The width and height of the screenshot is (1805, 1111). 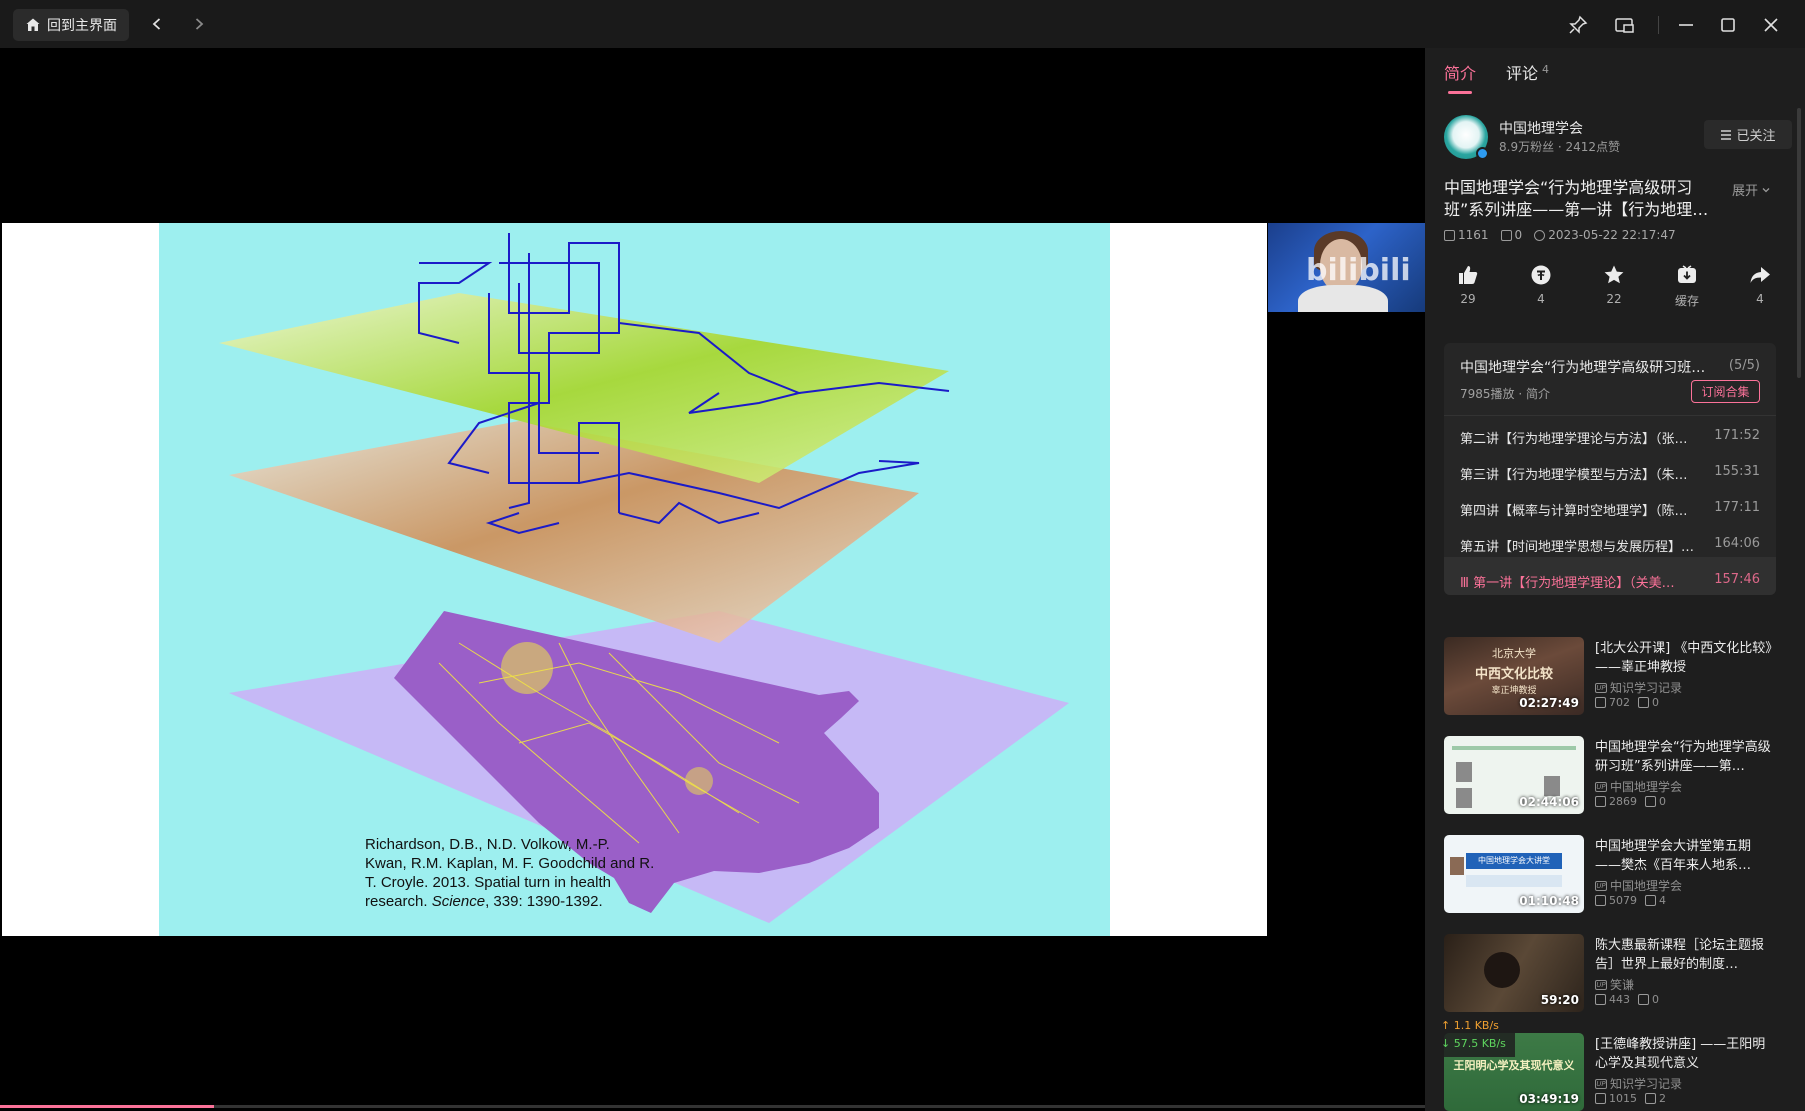 What do you see at coordinates (1464, 772) in the screenshot?
I see `thumbnail-photo` at bounding box center [1464, 772].